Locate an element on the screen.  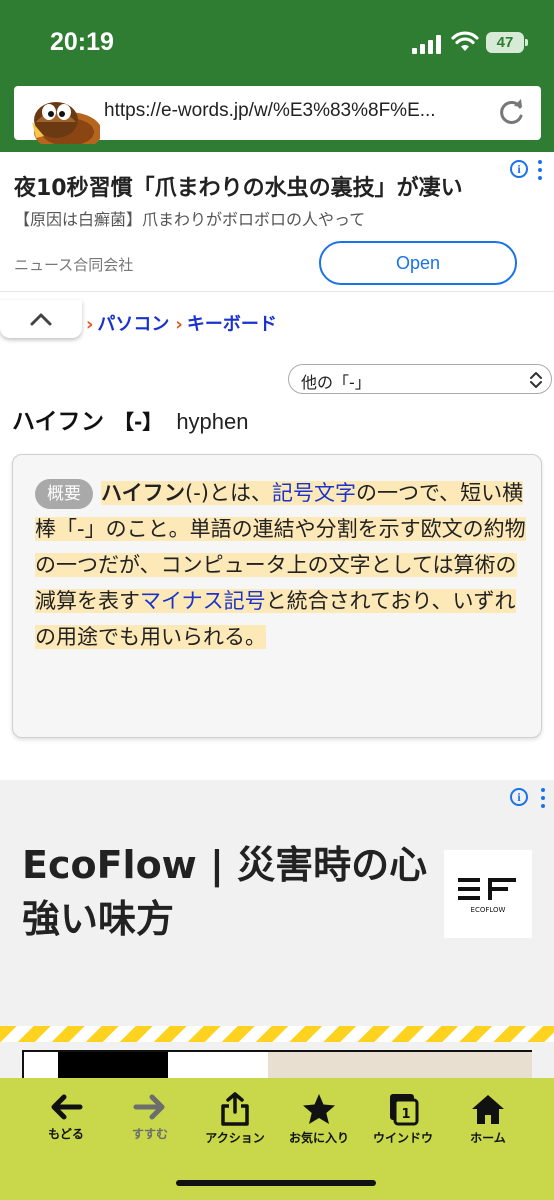
window-button: 1 ウインドウ is located at coordinates (403, 1122).